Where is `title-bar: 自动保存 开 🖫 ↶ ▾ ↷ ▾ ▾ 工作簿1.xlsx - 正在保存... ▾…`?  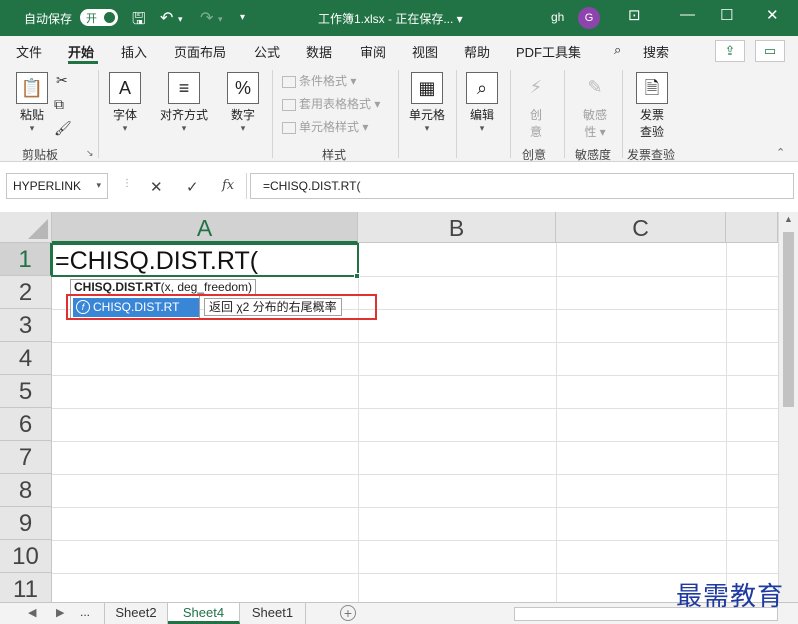 title-bar: 自动保存 开 🖫 ↶ ▾ ↷ ▾ ▾ 工作簿1.xlsx - 正在保存... ▾… is located at coordinates (399, 18).